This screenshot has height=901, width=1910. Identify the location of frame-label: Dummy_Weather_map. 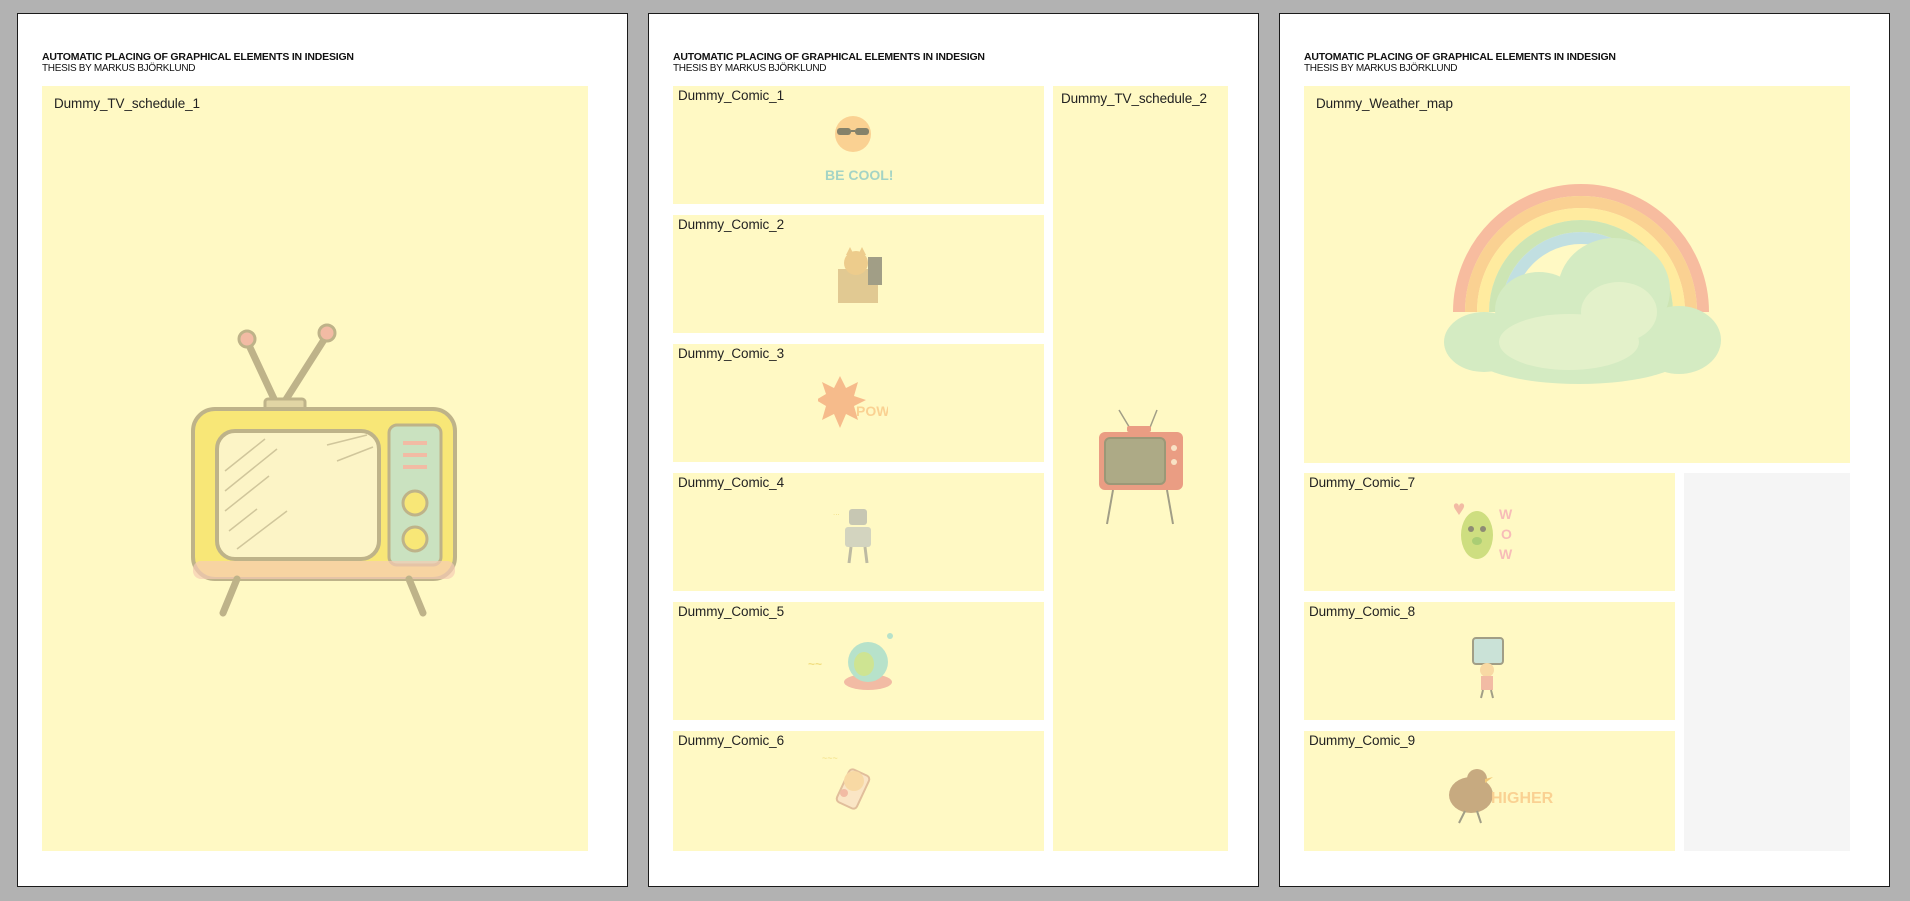
(1384, 103).